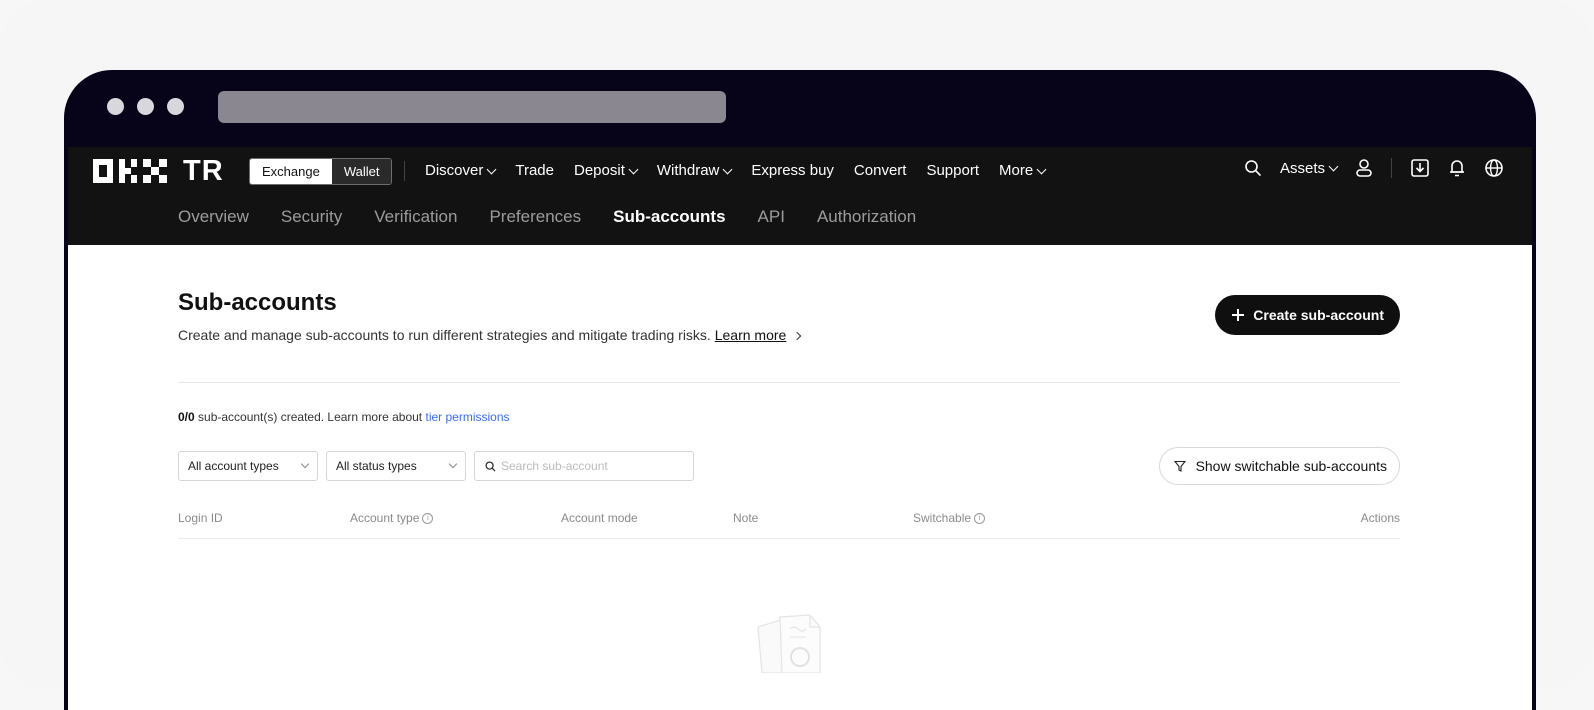 The image size is (1594, 710). I want to click on plus-icon, so click(1238, 315).